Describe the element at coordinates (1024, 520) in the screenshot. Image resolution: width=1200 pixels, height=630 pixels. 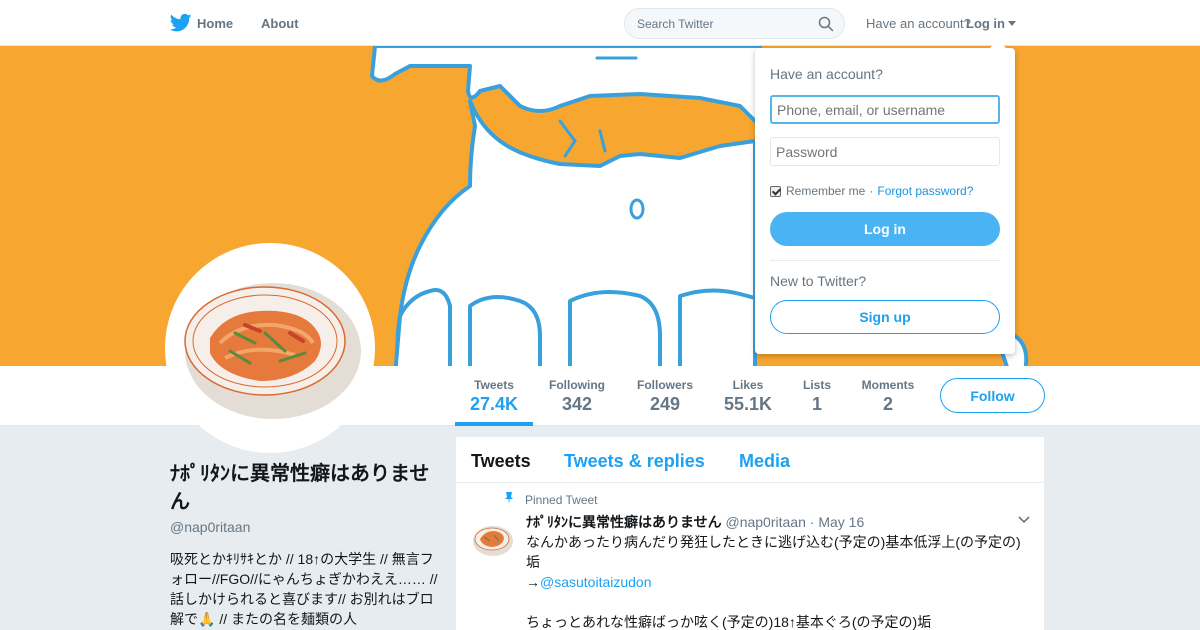
I see `chevron-down-icon` at that location.